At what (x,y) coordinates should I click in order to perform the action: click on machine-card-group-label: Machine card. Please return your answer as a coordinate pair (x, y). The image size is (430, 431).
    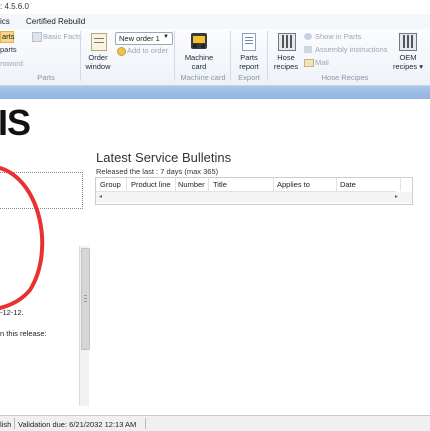
    Looking at the image, I should click on (203, 77).